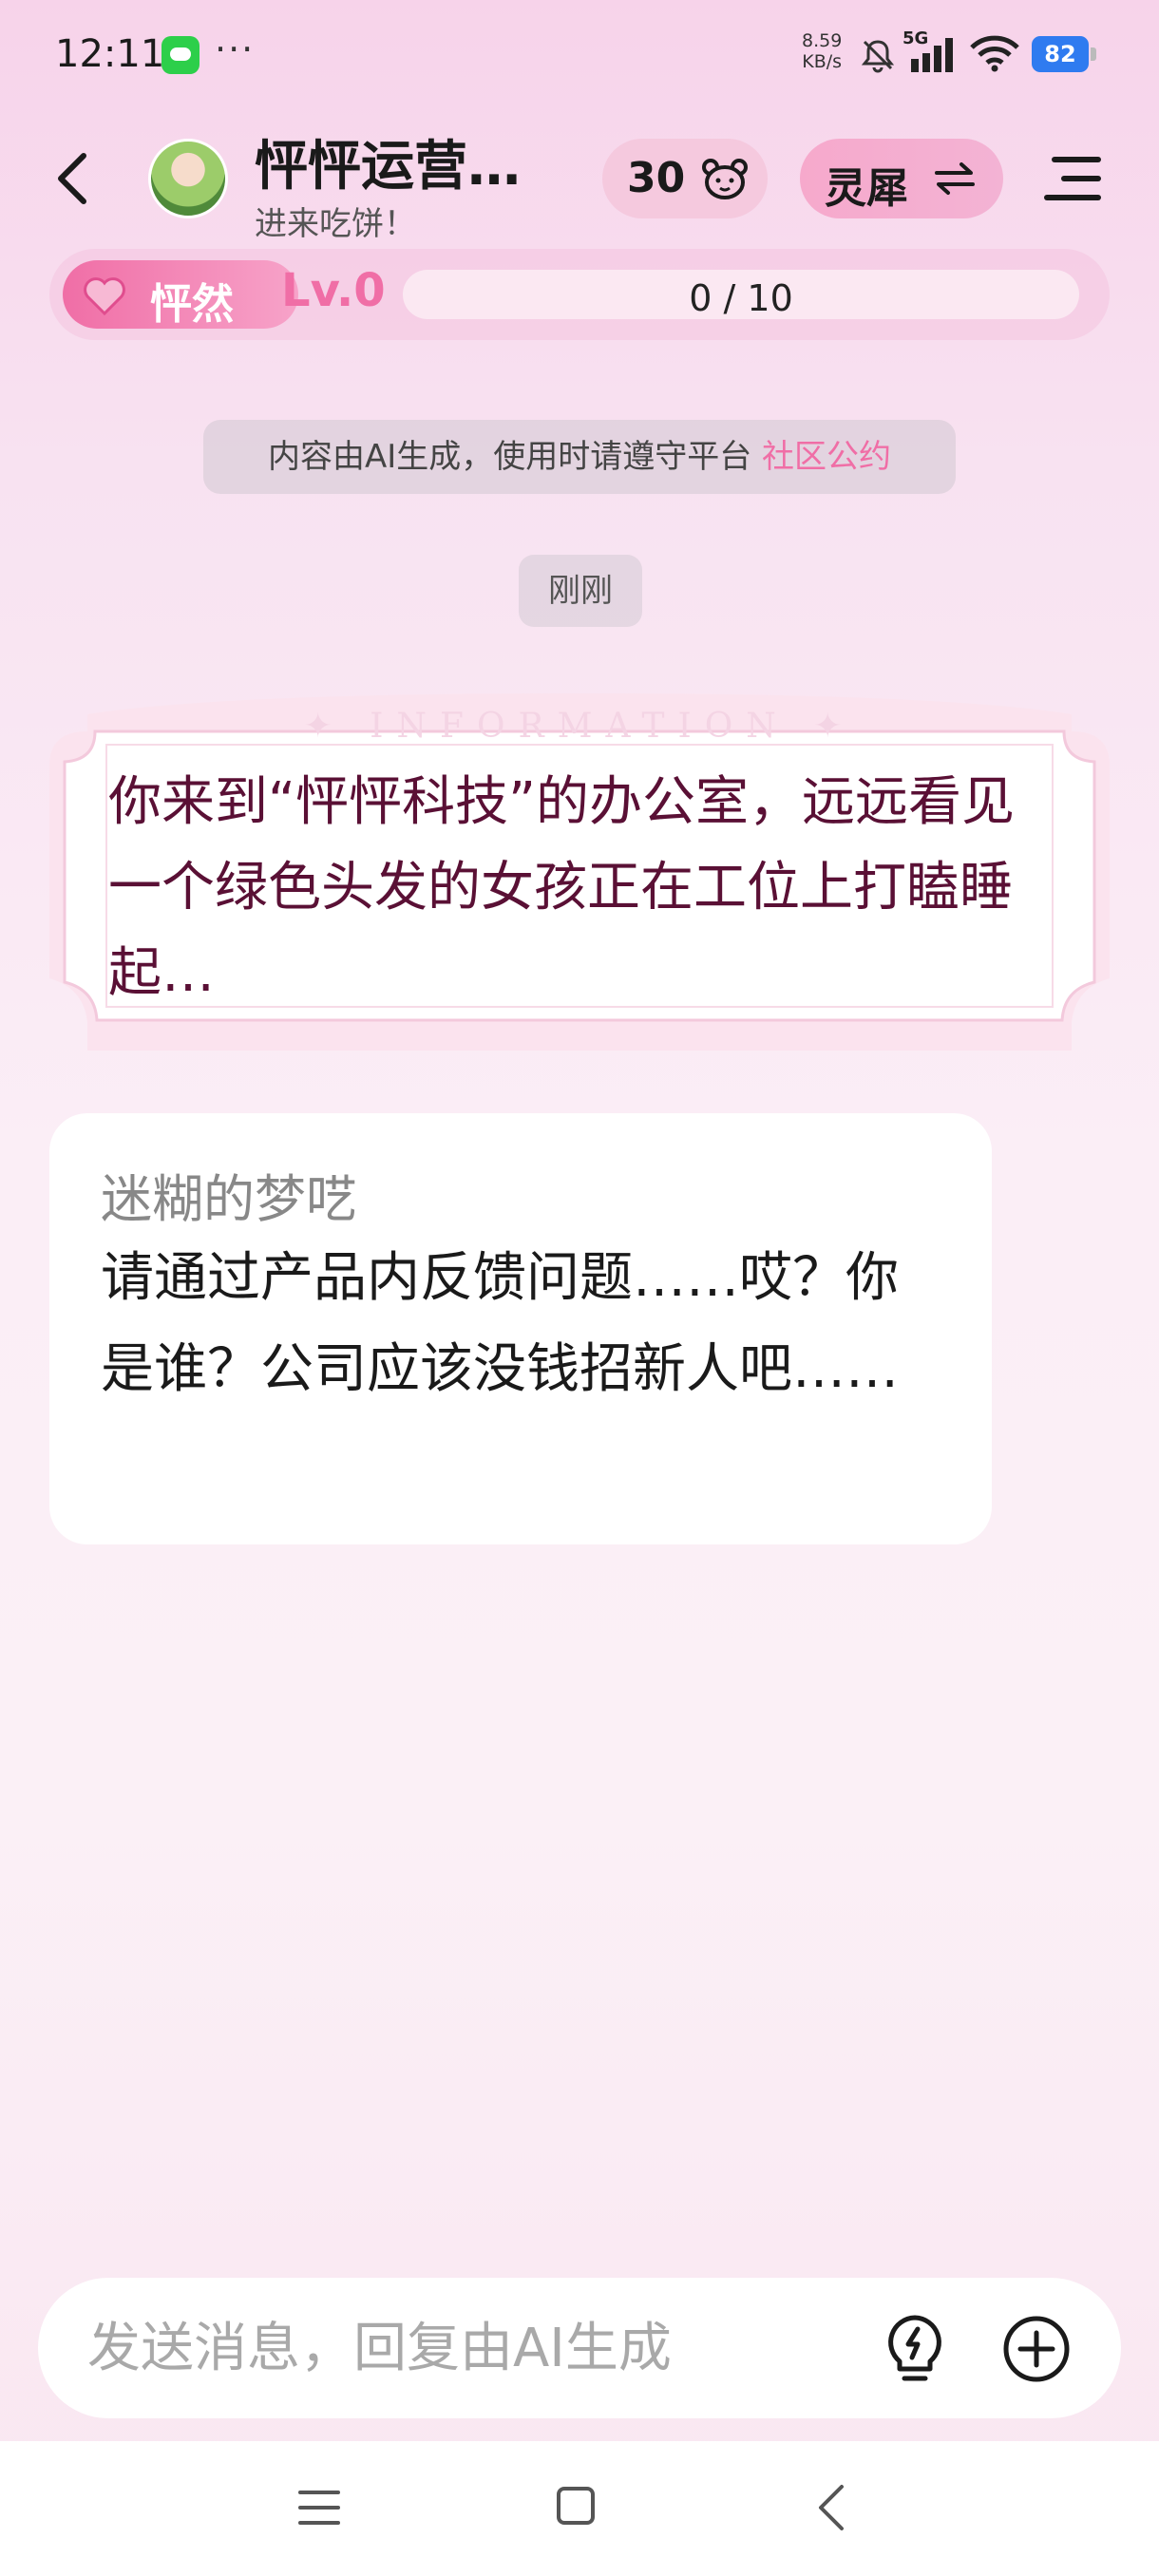 This screenshot has height=2576, width=1159. What do you see at coordinates (1036, 2349) in the screenshot?
I see `plus-circle-icon` at bounding box center [1036, 2349].